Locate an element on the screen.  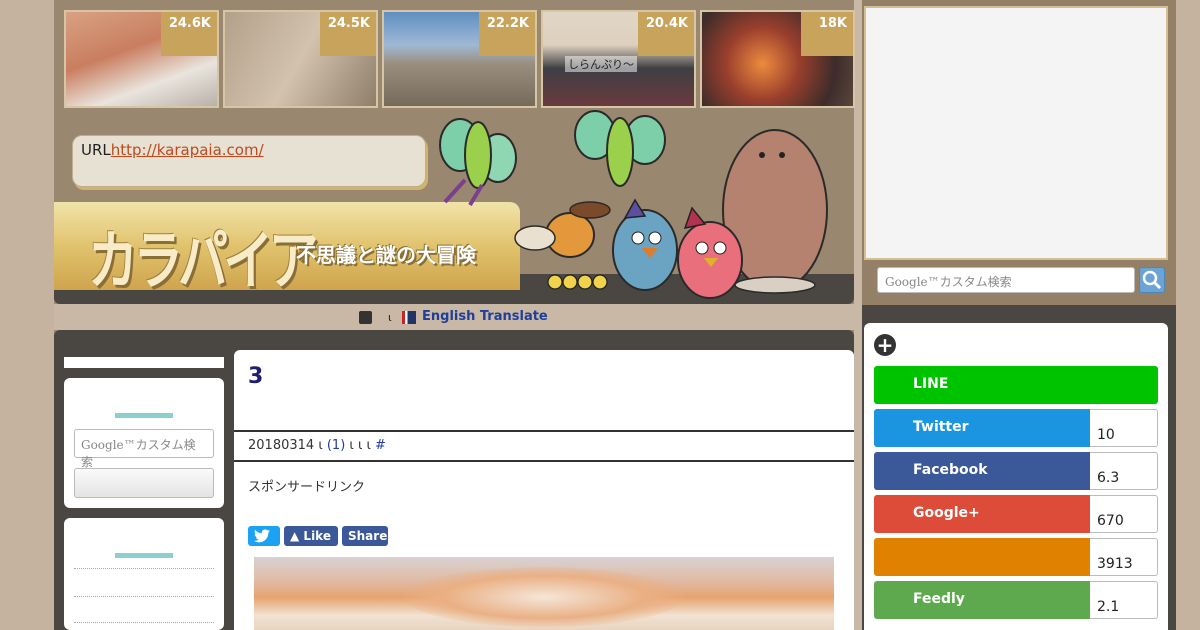
translate-bar: ι English Translate is located at coordinates (454, 317).